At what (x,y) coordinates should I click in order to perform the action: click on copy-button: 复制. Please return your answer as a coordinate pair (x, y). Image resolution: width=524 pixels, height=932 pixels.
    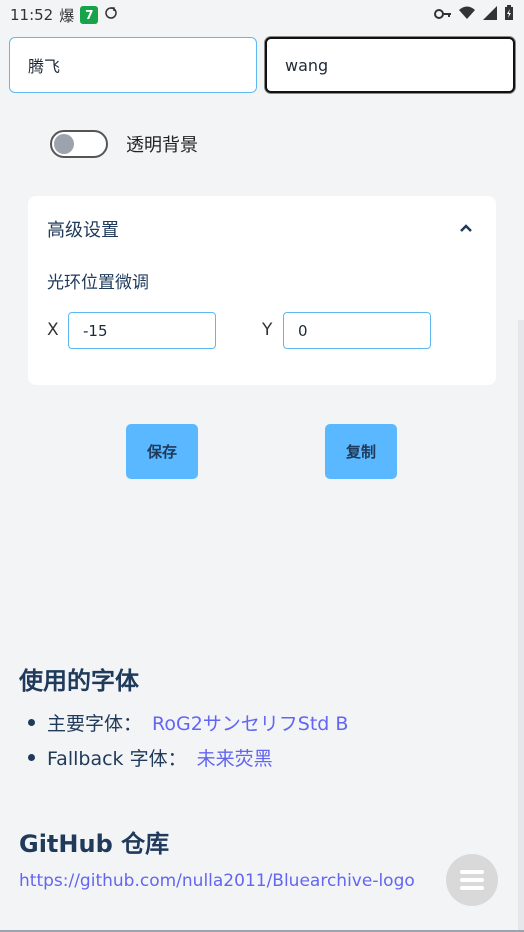
    Looking at the image, I should click on (361, 451).